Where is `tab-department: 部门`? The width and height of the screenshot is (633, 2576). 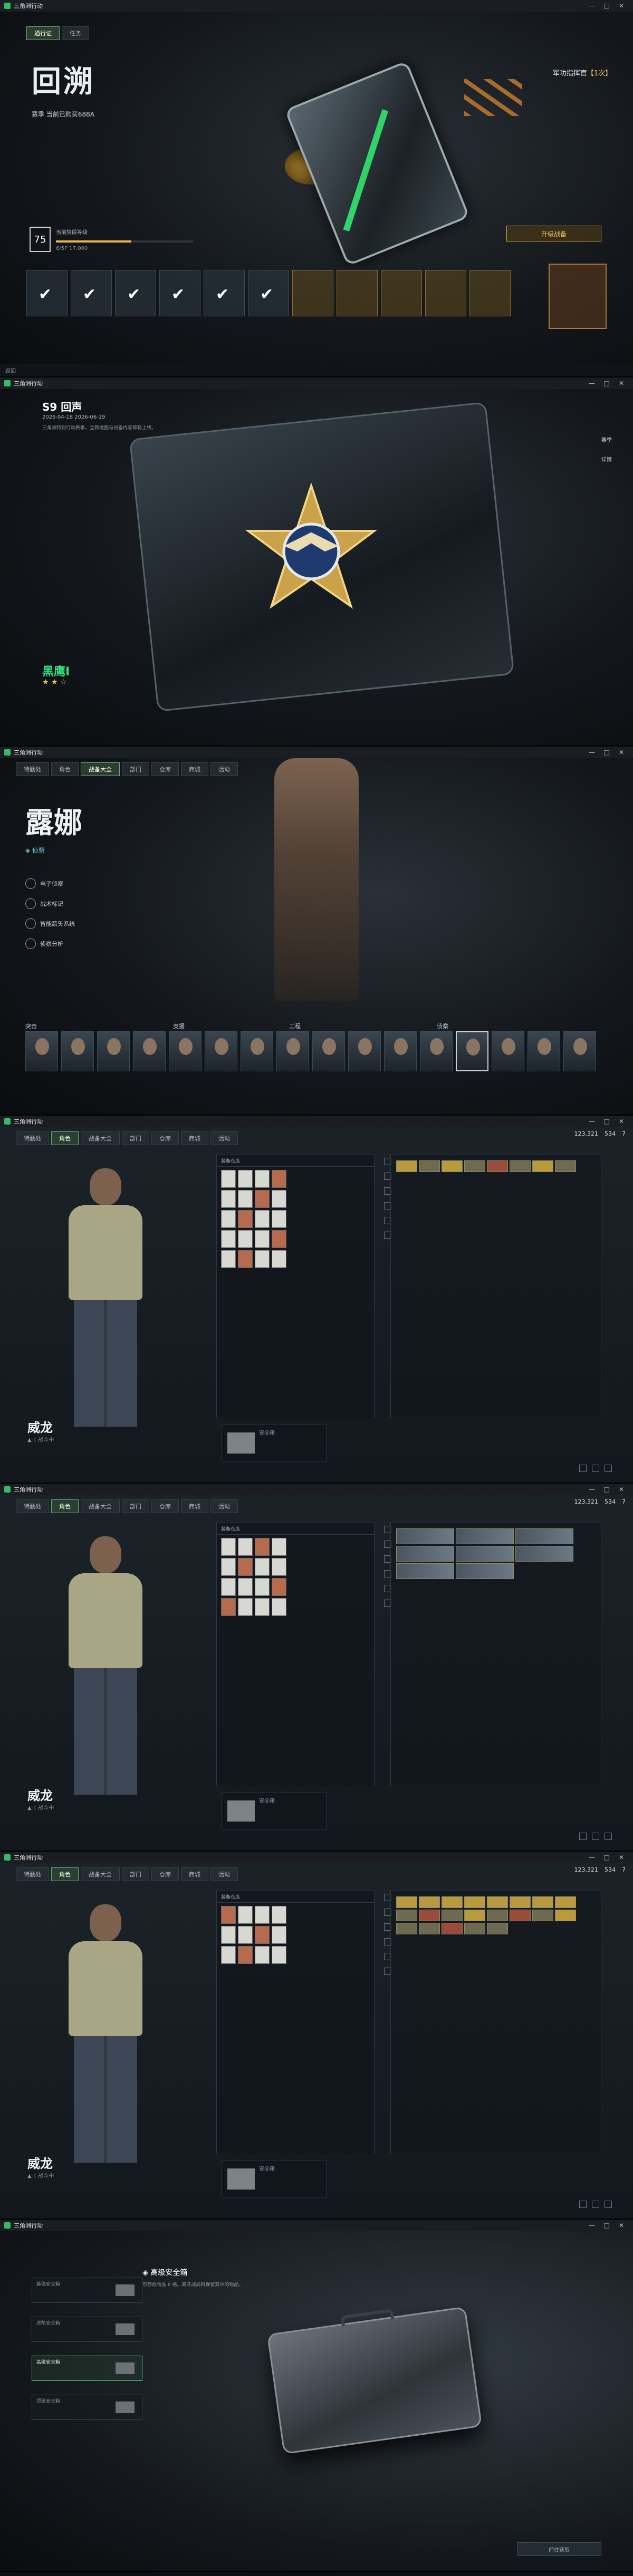 tab-department: 部门 is located at coordinates (135, 1506).